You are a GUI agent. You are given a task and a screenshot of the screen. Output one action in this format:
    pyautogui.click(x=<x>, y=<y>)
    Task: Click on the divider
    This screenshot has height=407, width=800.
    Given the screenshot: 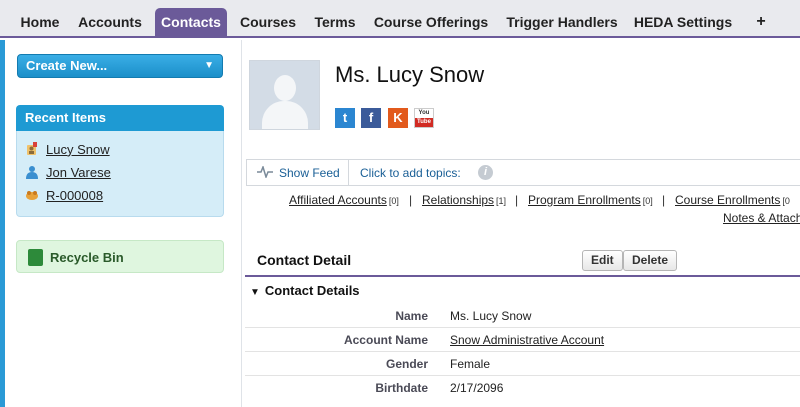 What is the action you would take?
    pyautogui.click(x=348, y=172)
    